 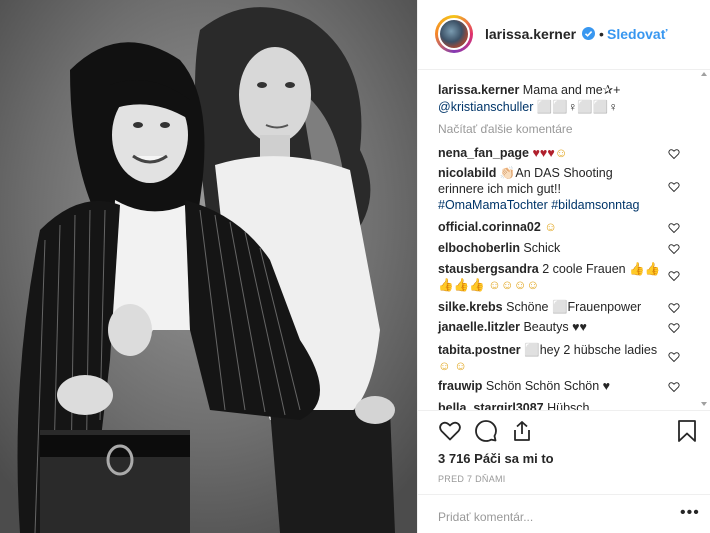 I want to click on comment-username: bella_stargirl3087, so click(x=491, y=405).